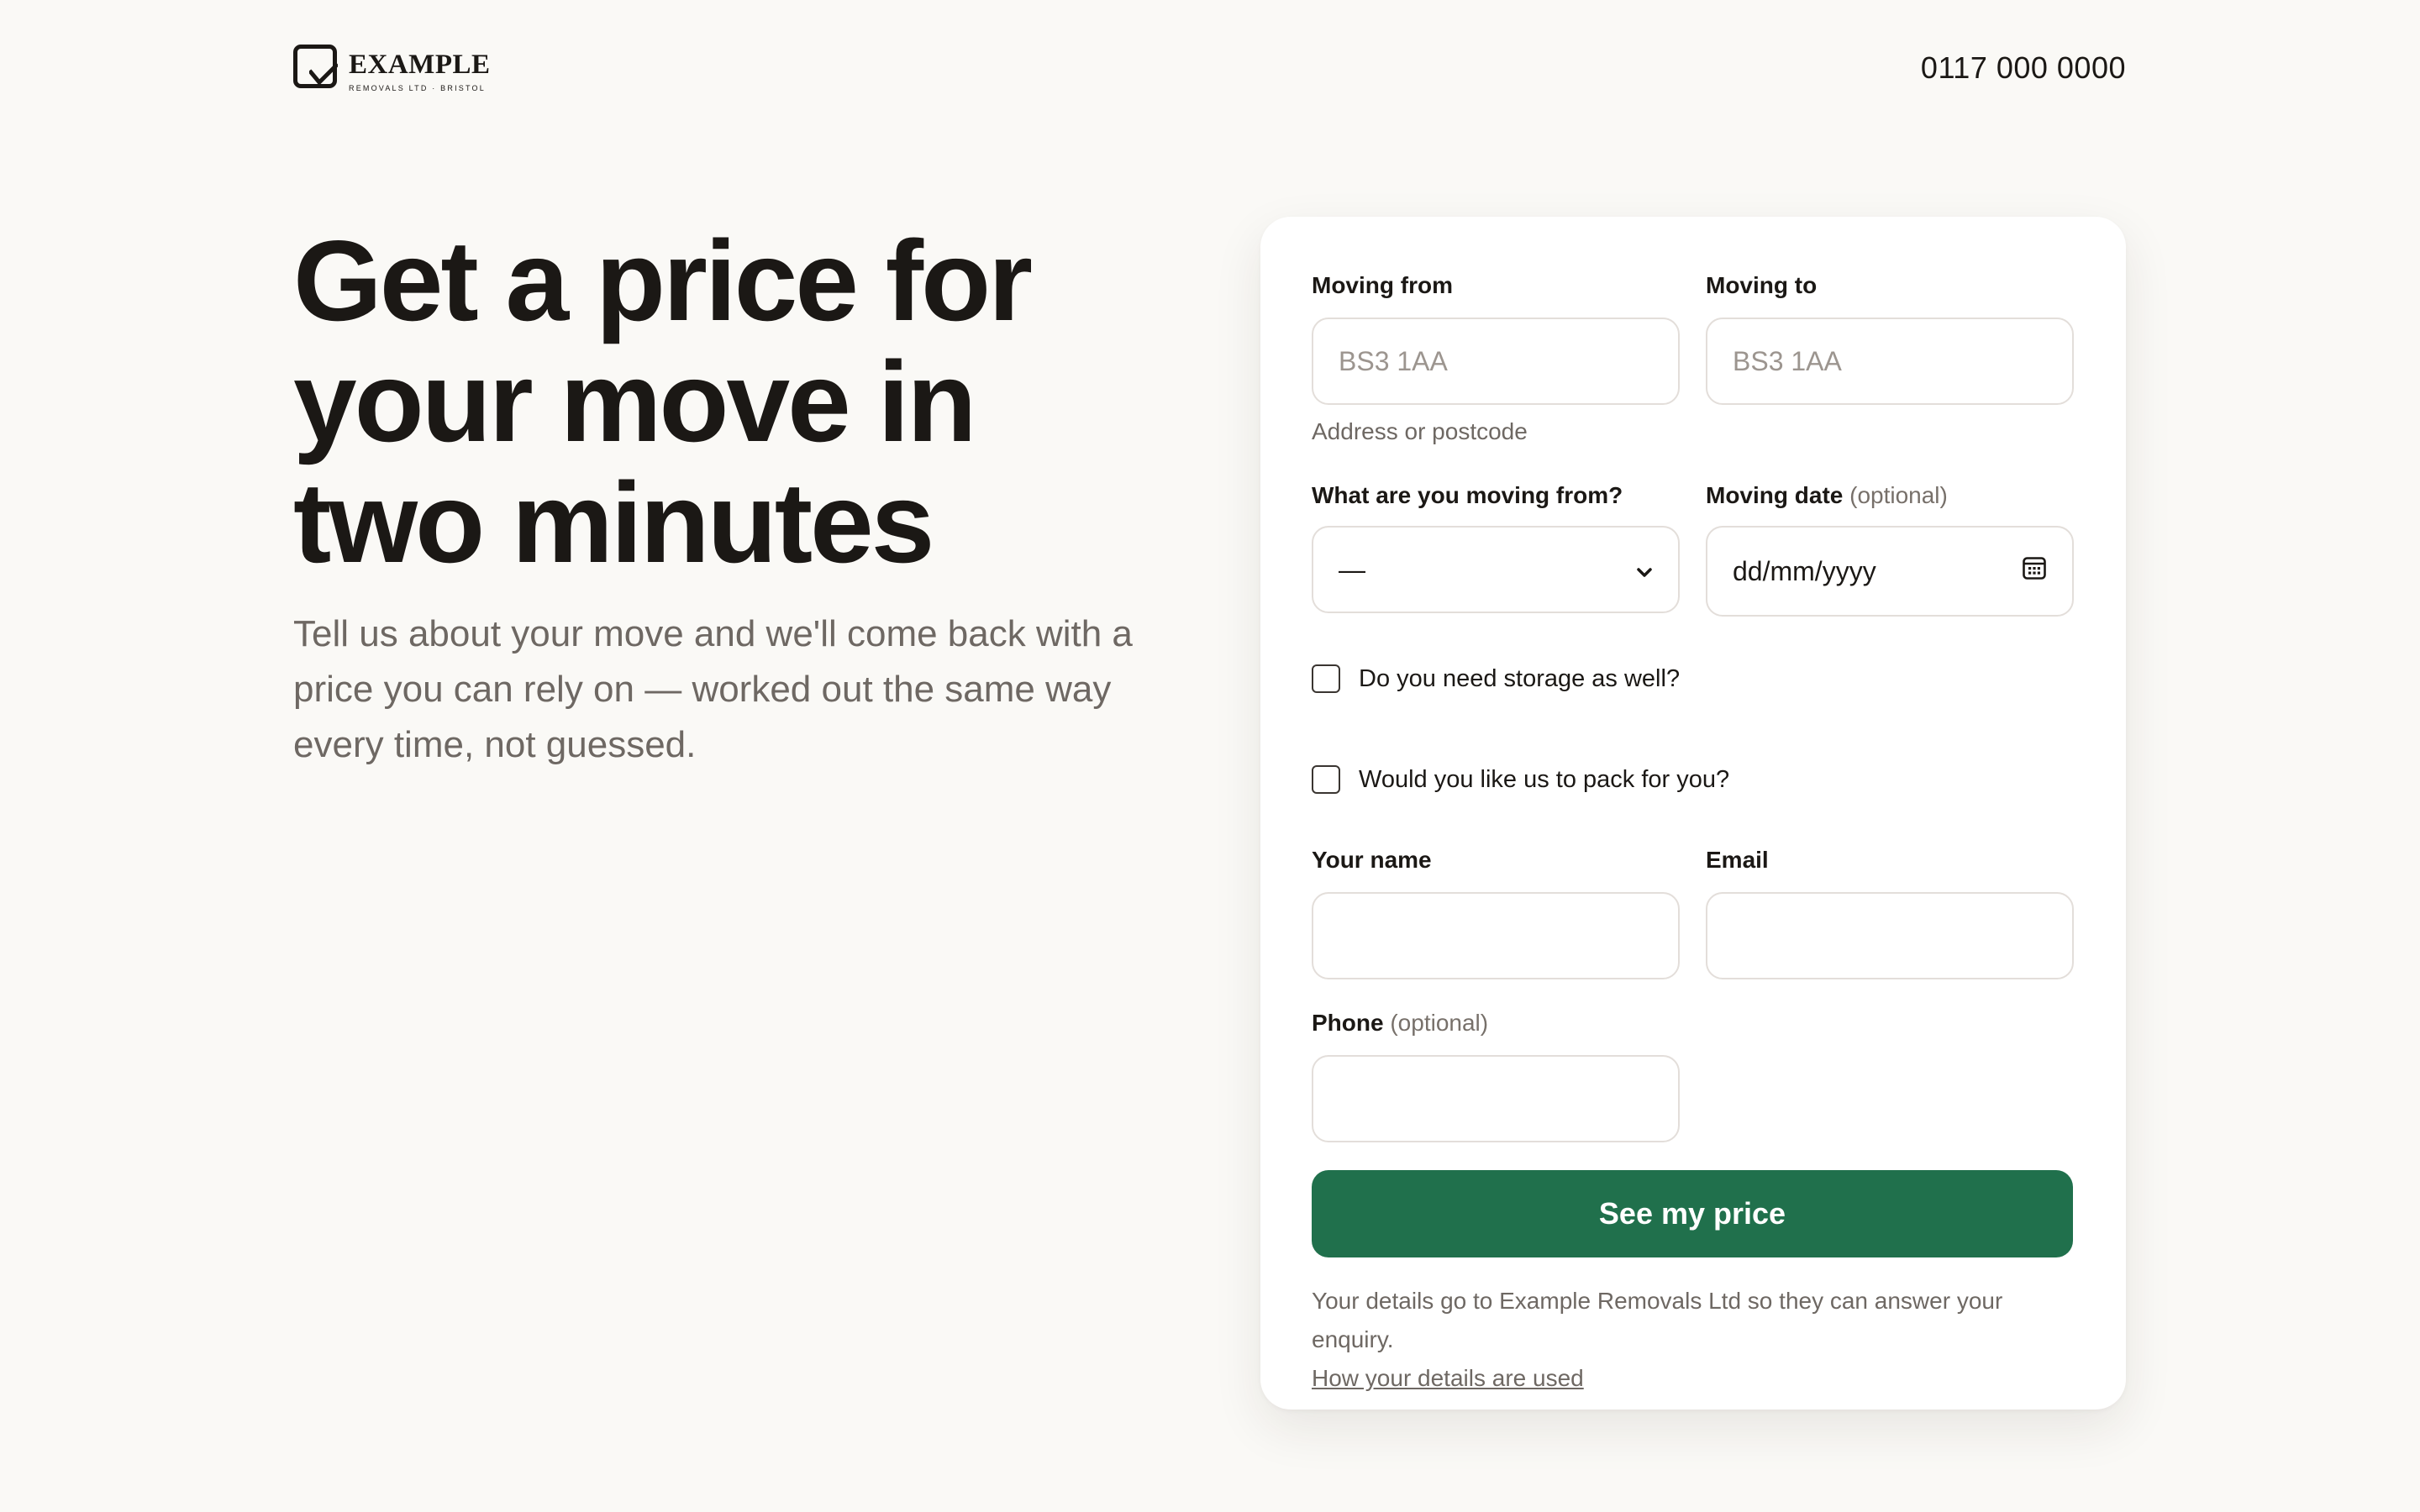  What do you see at coordinates (1804, 570) in the screenshot?
I see `moving-date-value: dd/mm/yyyy` at bounding box center [1804, 570].